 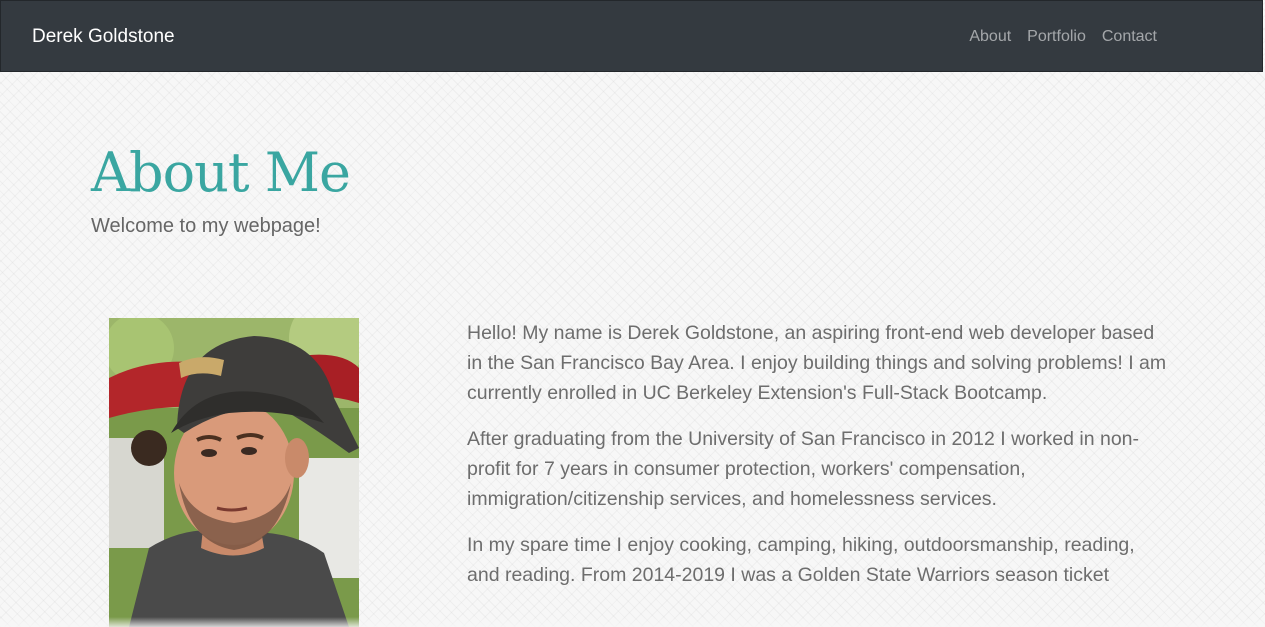 What do you see at coordinates (234, 472) in the screenshot?
I see `profile-photo` at bounding box center [234, 472].